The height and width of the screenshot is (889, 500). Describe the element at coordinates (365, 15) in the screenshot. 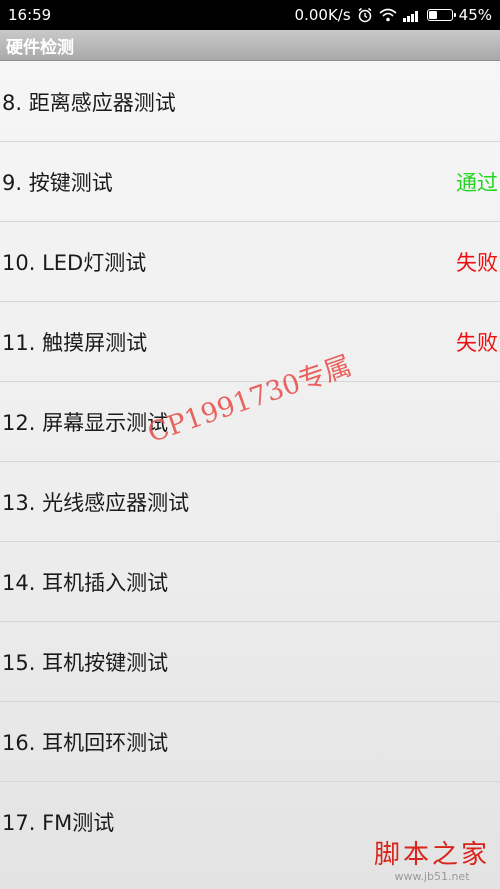

I see `alarm-icon` at that location.